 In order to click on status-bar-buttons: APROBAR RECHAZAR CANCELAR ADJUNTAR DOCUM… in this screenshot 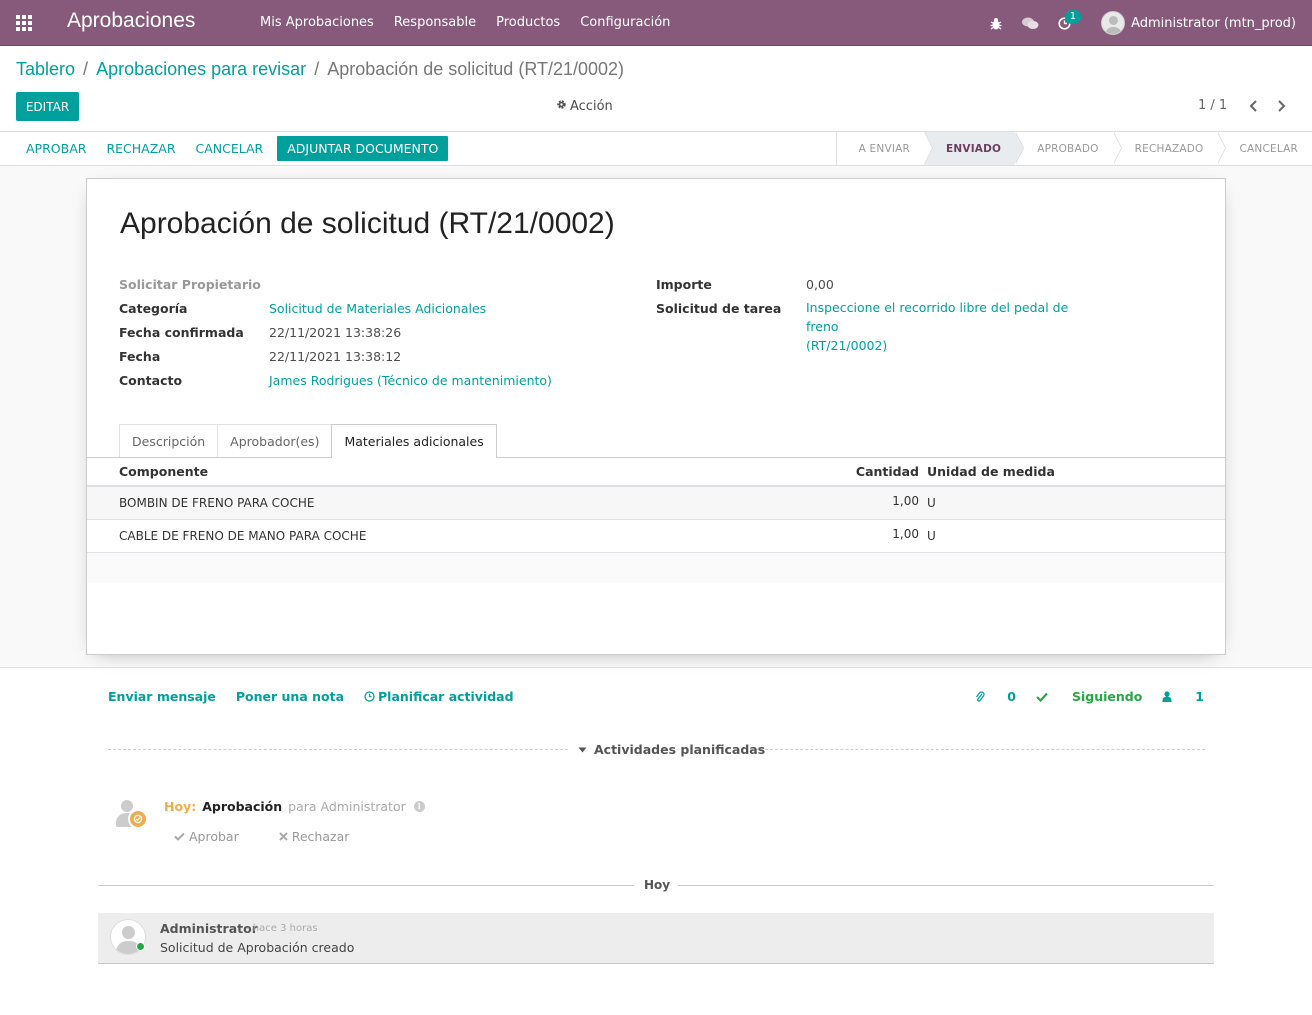, I will do `click(232, 148)`.